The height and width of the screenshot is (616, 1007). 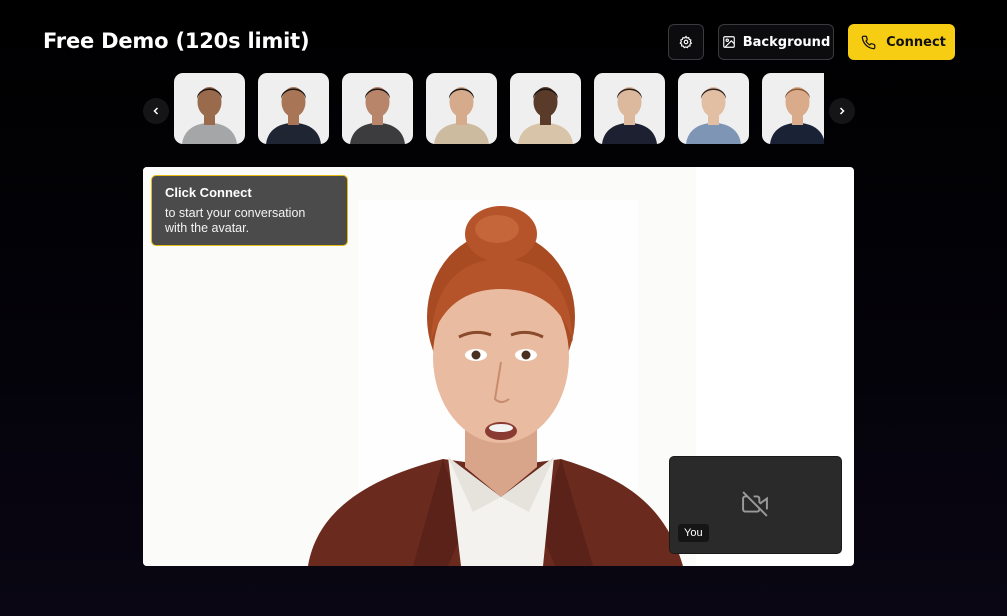 I want to click on avatar-thumbnail-list, so click(x=499, y=109).